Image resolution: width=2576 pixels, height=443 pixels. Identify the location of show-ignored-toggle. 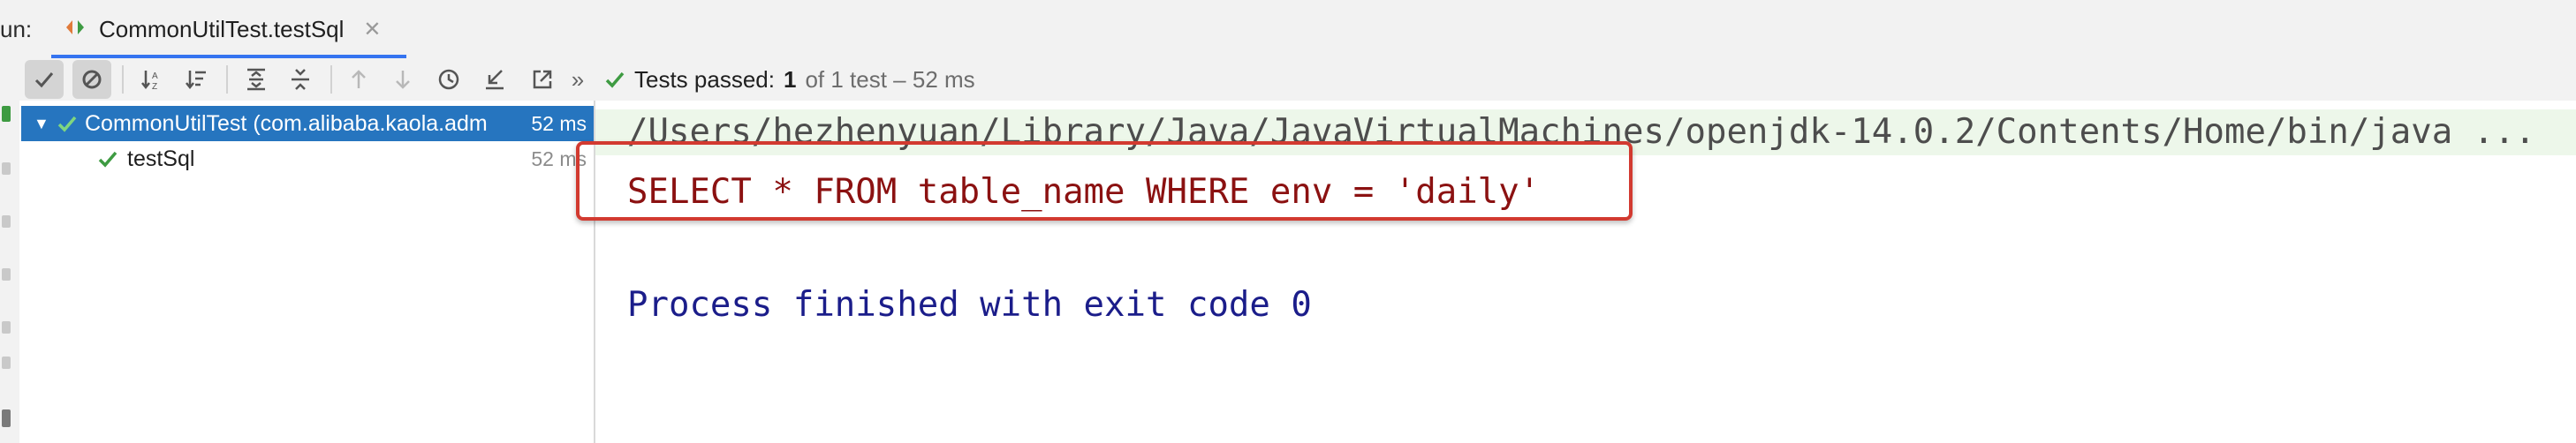
(91, 79).